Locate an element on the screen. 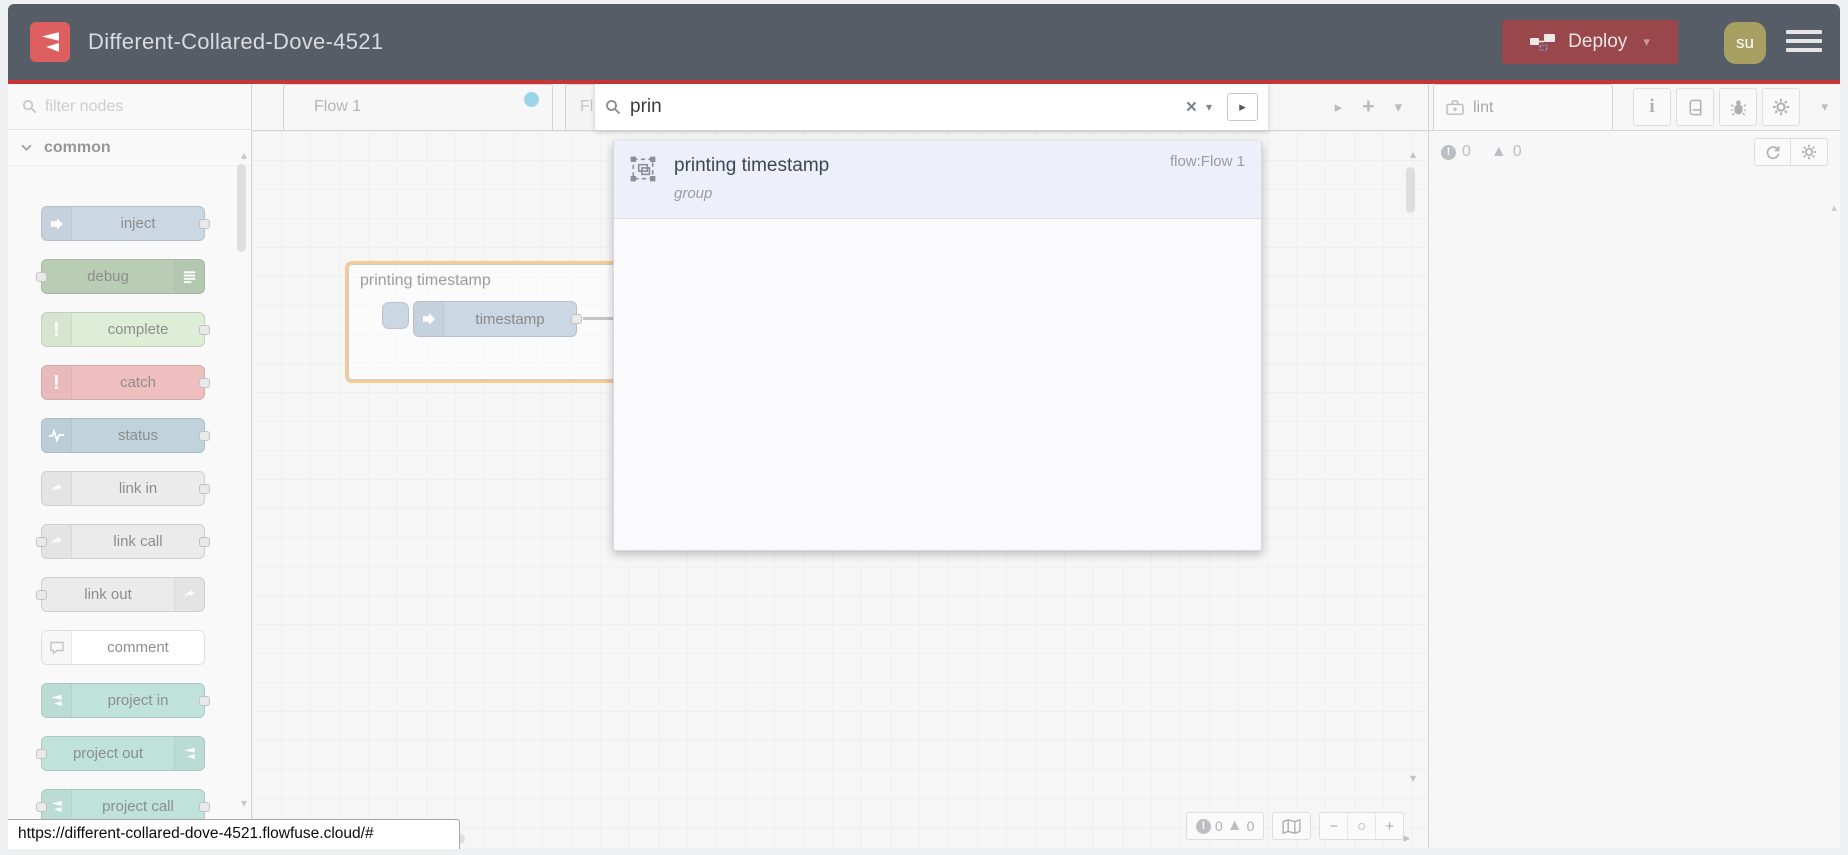 The image size is (1848, 855). search-options-caret: ▾ is located at coordinates (1209, 107).